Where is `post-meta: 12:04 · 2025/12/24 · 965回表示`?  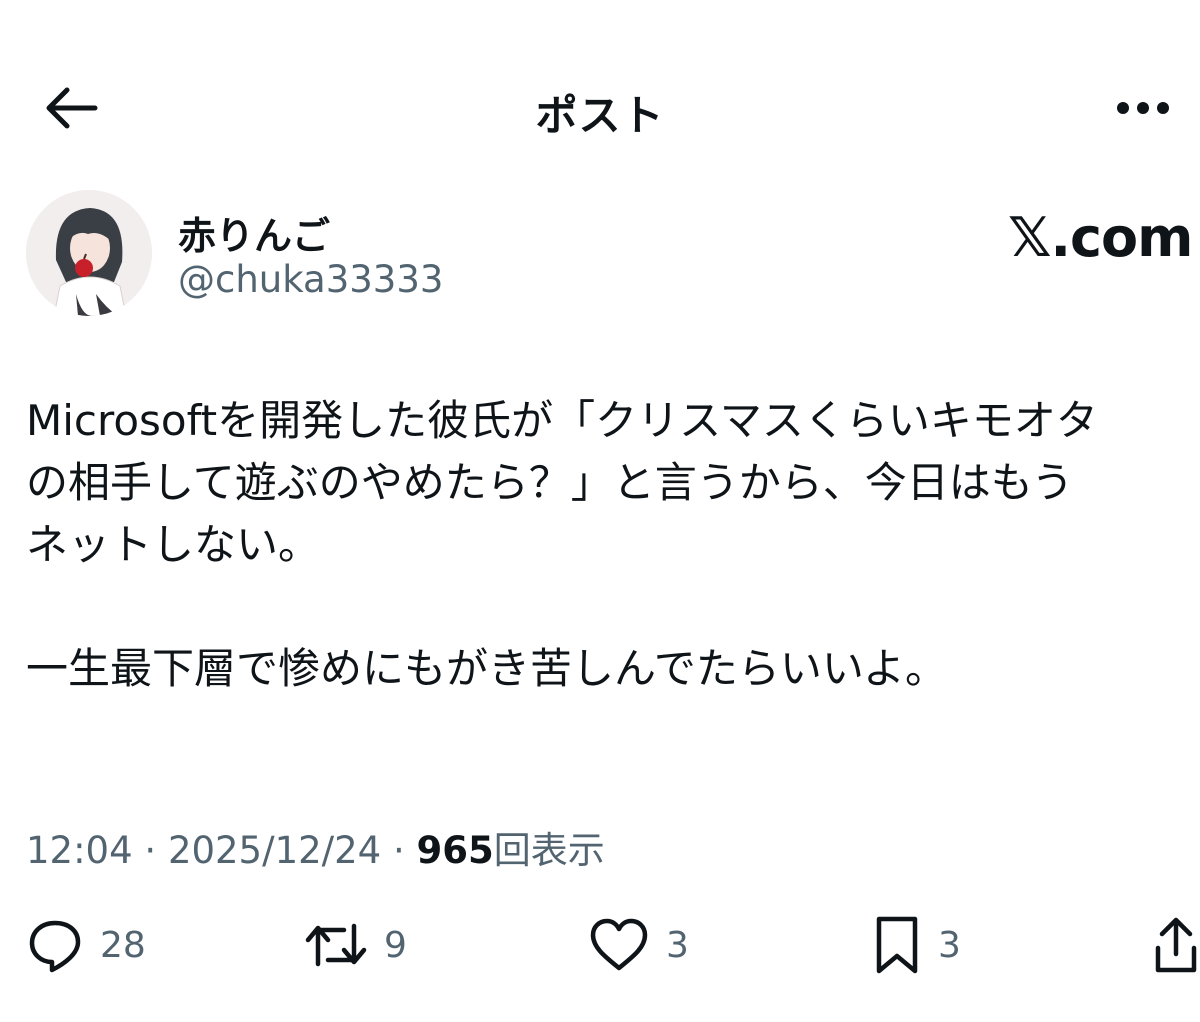
post-meta: 12:04 · 2025/12/24 · 965回表示 is located at coordinates (315, 847).